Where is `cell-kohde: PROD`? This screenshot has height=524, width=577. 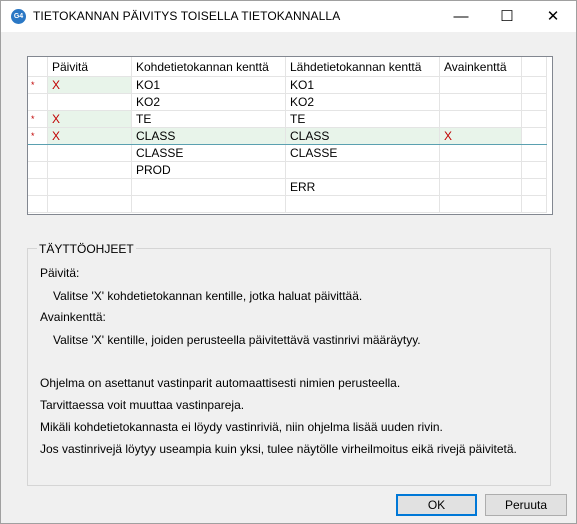 cell-kohde: PROD is located at coordinates (208, 170).